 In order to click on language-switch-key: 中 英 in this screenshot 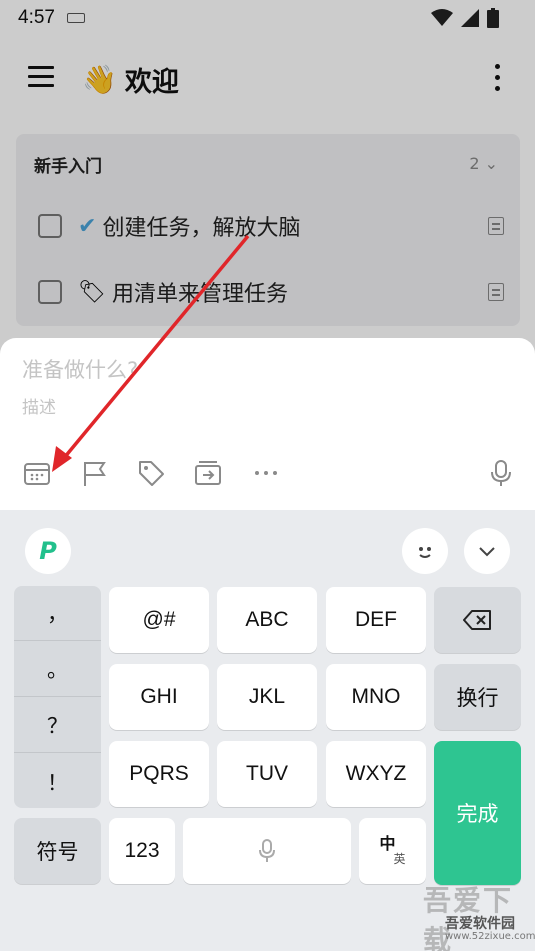, I will do `click(392, 851)`.